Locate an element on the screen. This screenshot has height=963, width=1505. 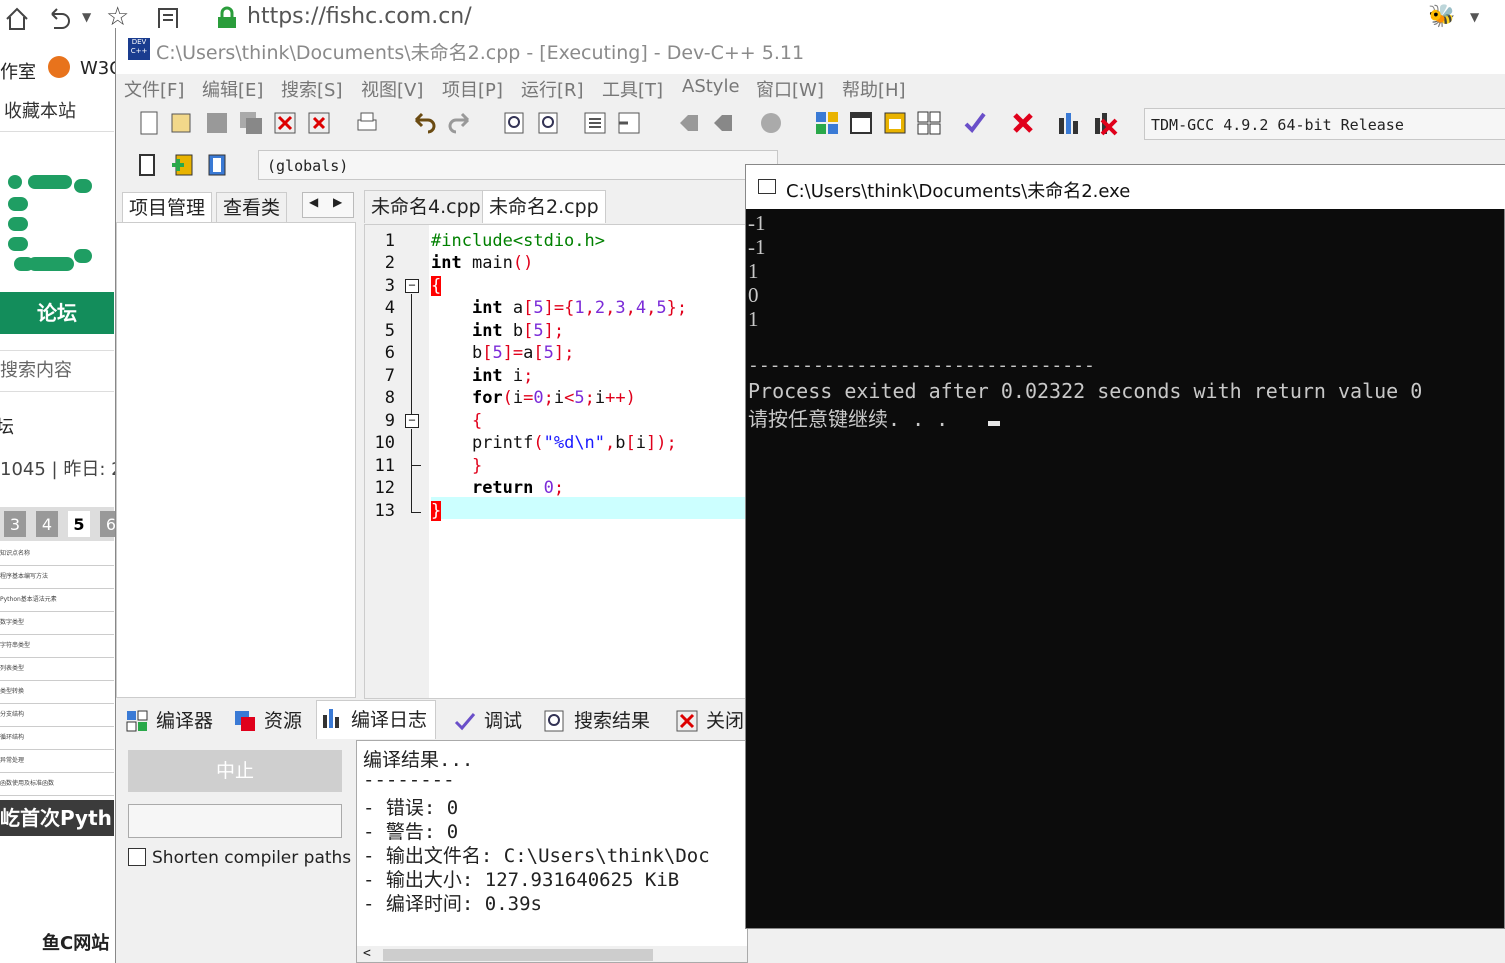
replace-icon is located at coordinates (549, 123).